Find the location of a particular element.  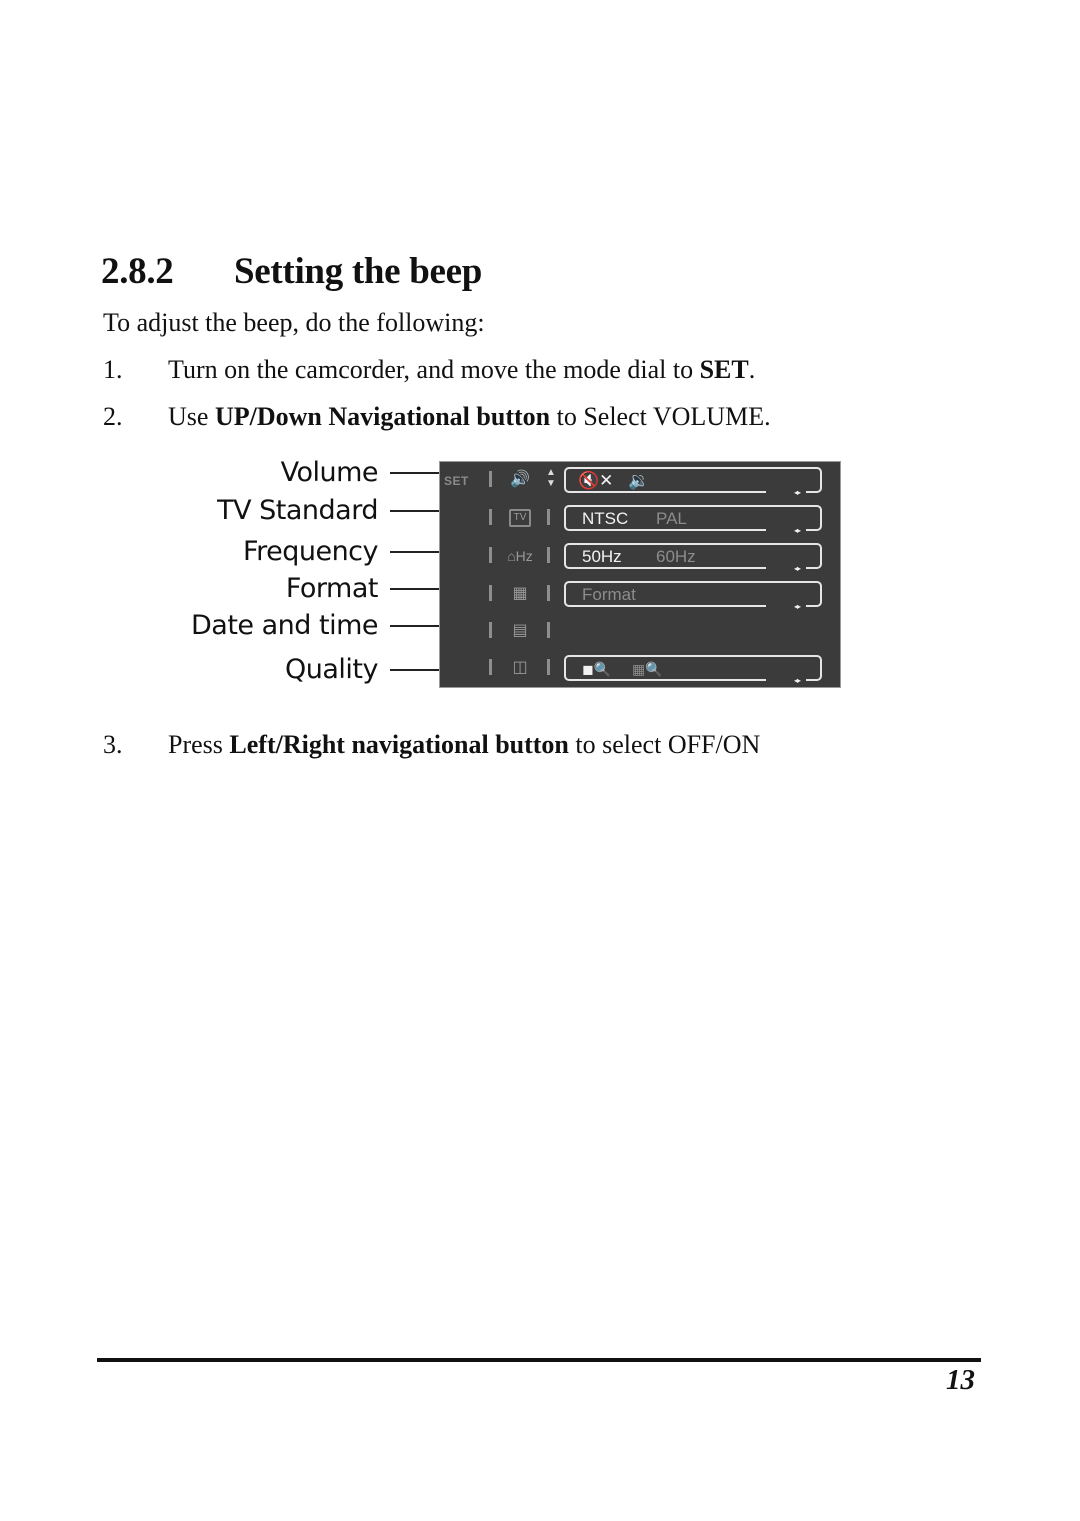

step-text: . is located at coordinates (752, 369).